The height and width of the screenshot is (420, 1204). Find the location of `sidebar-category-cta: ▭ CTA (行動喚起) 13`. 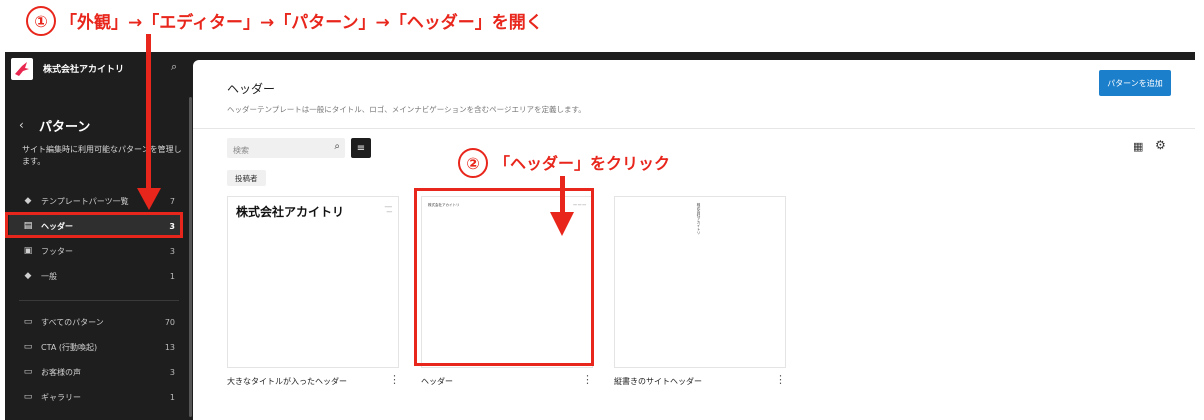

sidebar-category-cta: ▭ CTA (行動喚起) 13 is located at coordinates (95, 347).